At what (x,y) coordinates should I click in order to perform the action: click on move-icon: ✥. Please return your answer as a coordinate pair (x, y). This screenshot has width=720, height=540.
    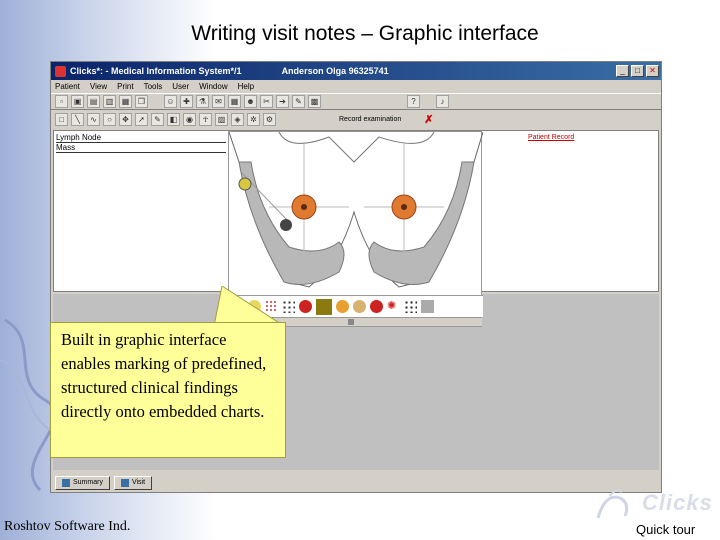
    Looking at the image, I should click on (125, 119).